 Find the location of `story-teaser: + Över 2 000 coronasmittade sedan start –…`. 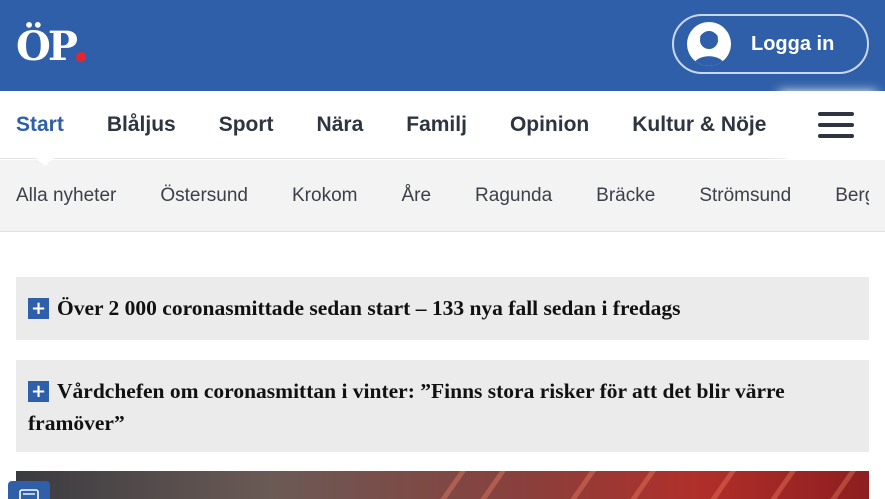

story-teaser: + Över 2 000 coronasmittade sedan start –… is located at coordinates (442, 308).